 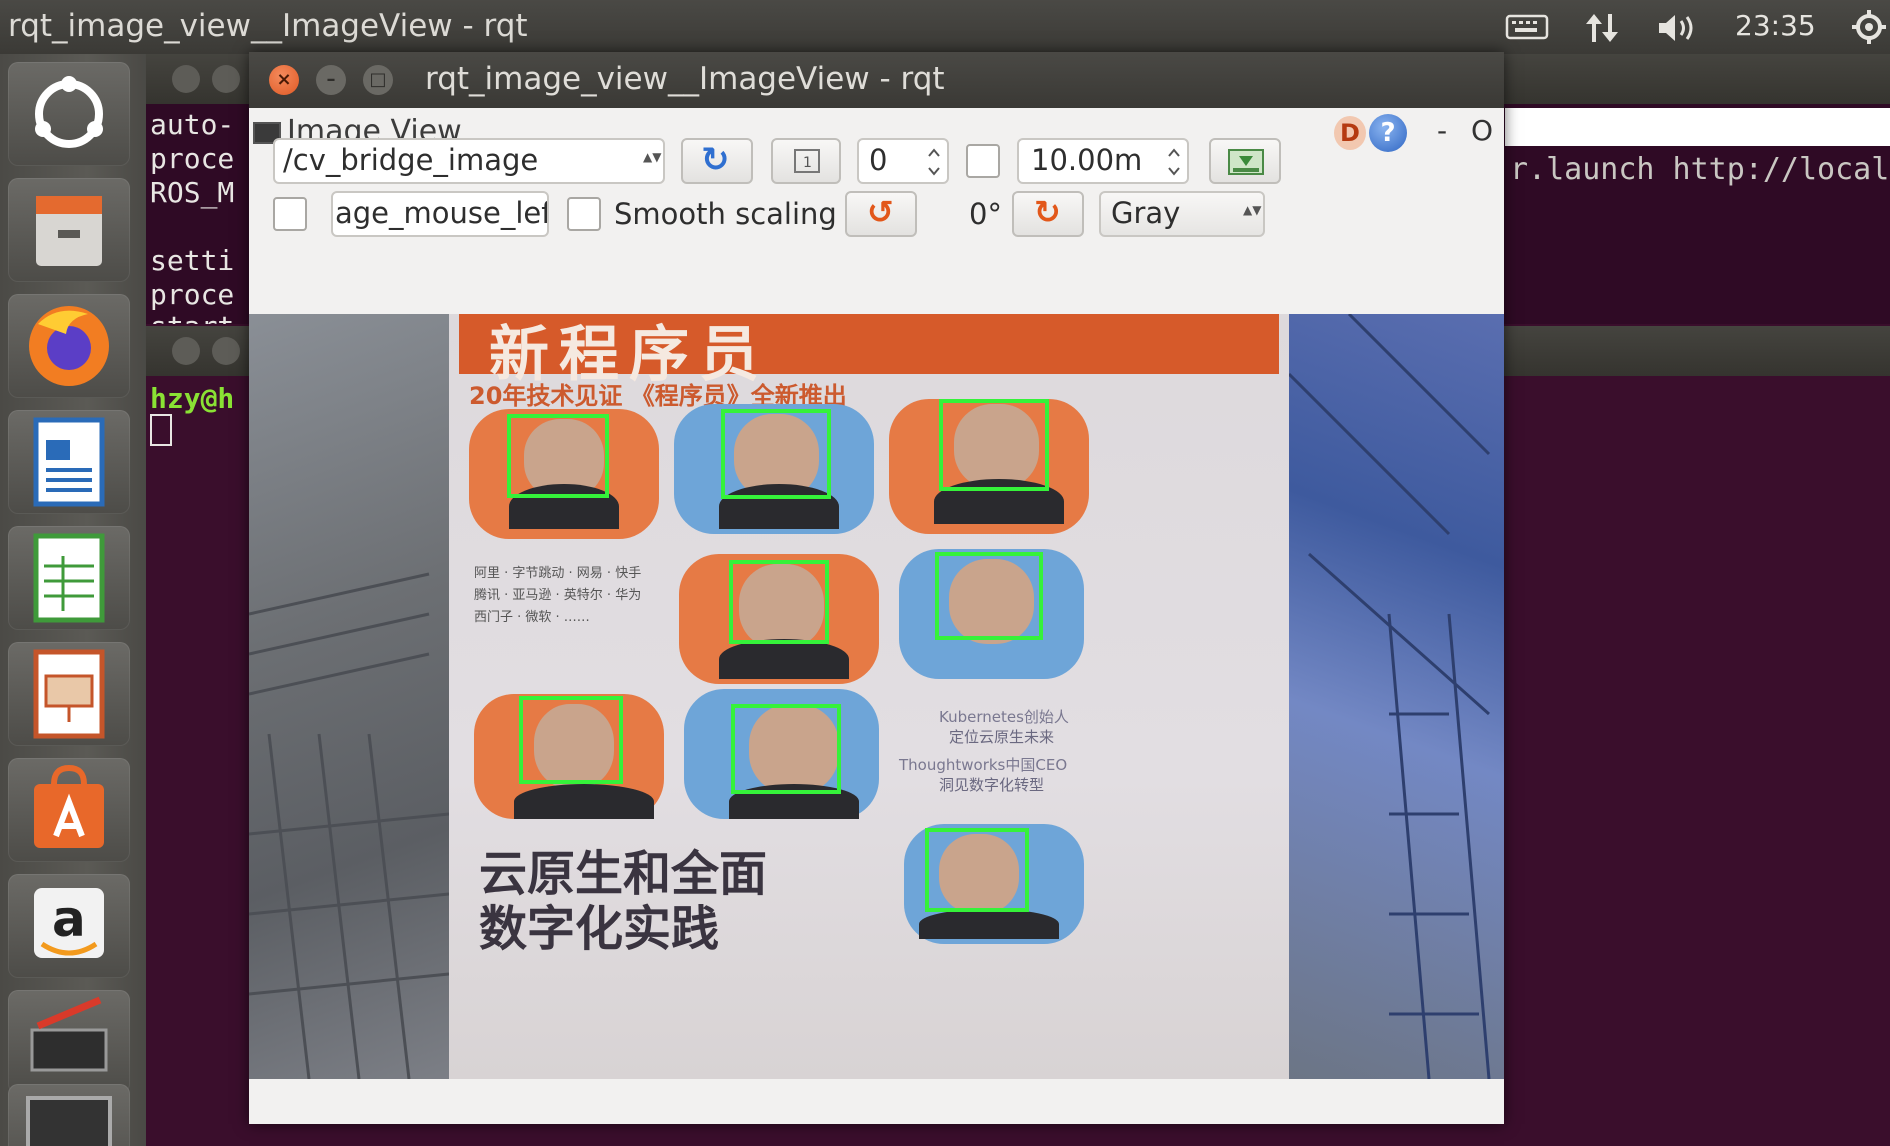 I want to click on svg-text: 1, so click(x=807, y=163).